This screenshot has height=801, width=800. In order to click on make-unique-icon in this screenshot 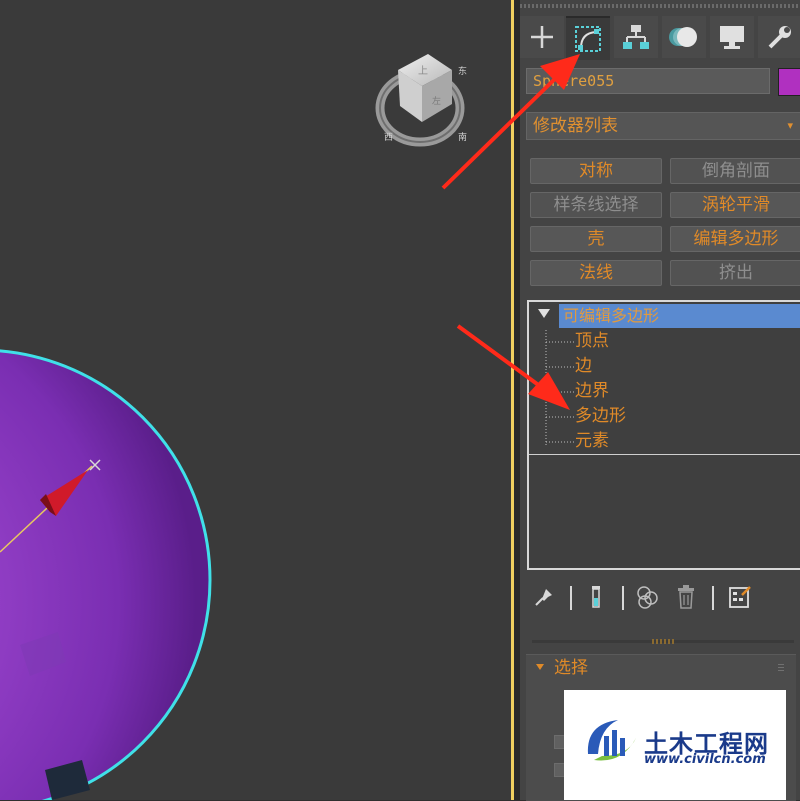, I will do `click(648, 599)`.